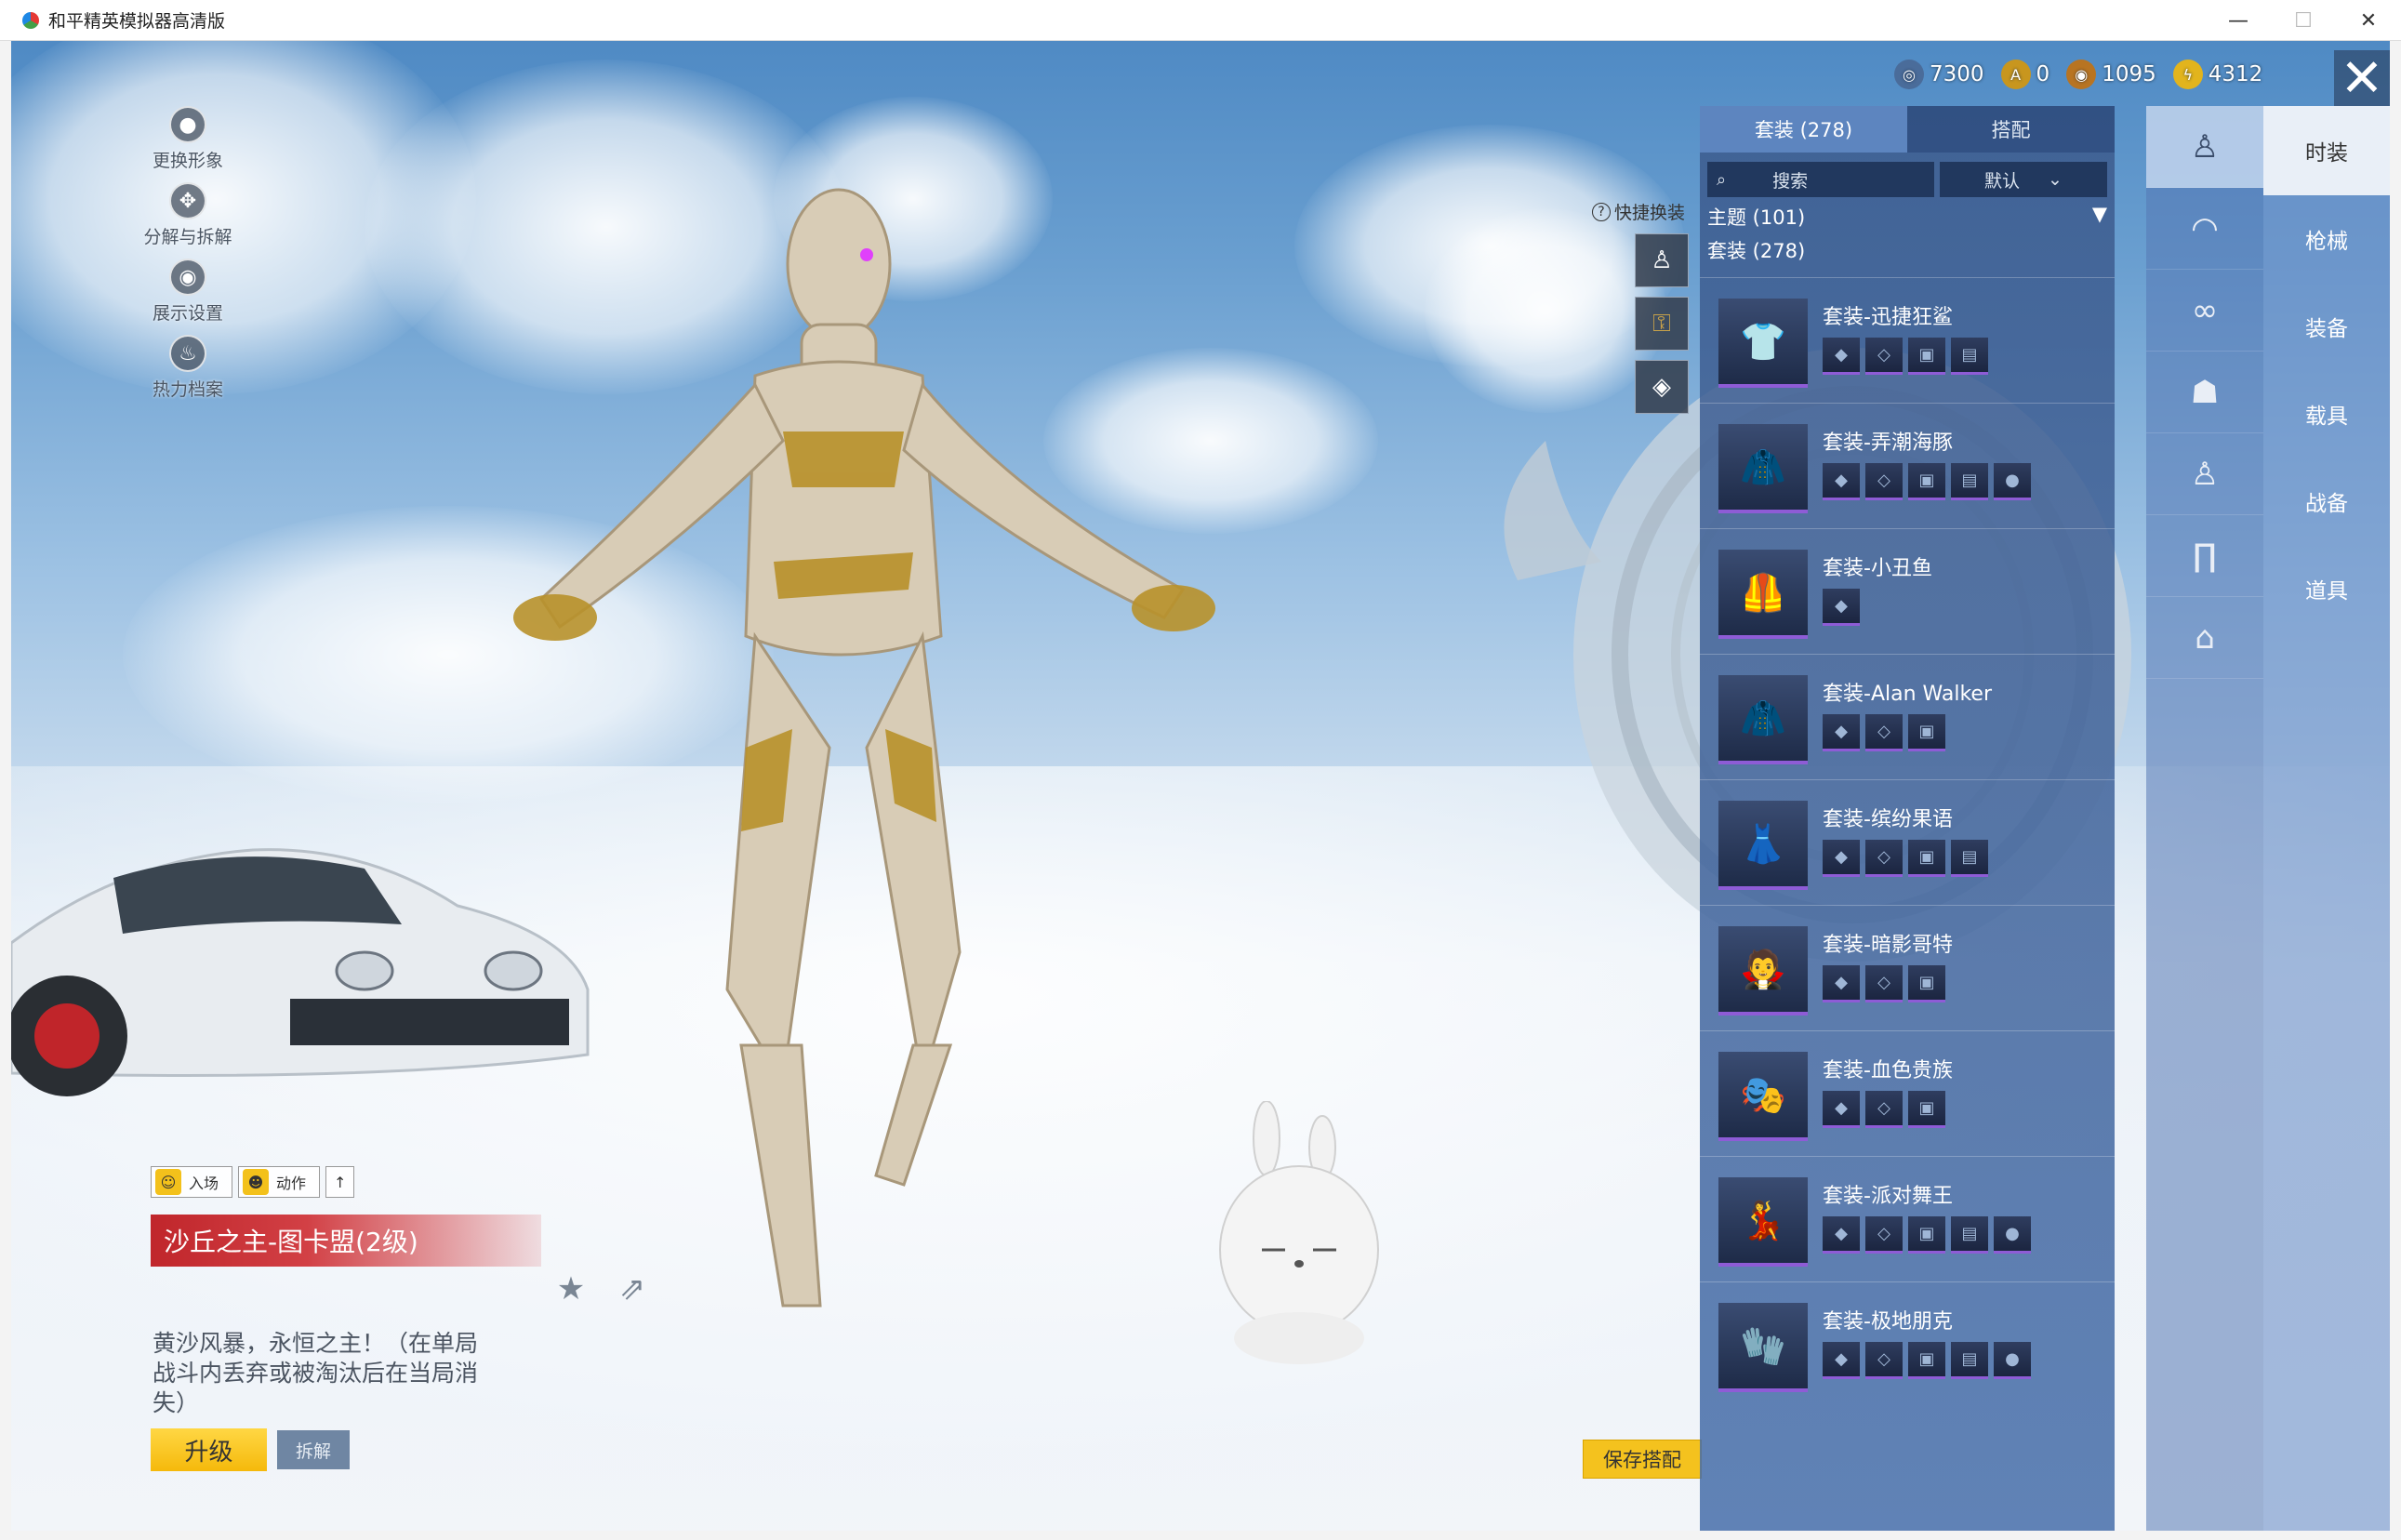 The width and height of the screenshot is (2401, 1540). I want to click on close-window-button: ✕, so click(2368, 20).